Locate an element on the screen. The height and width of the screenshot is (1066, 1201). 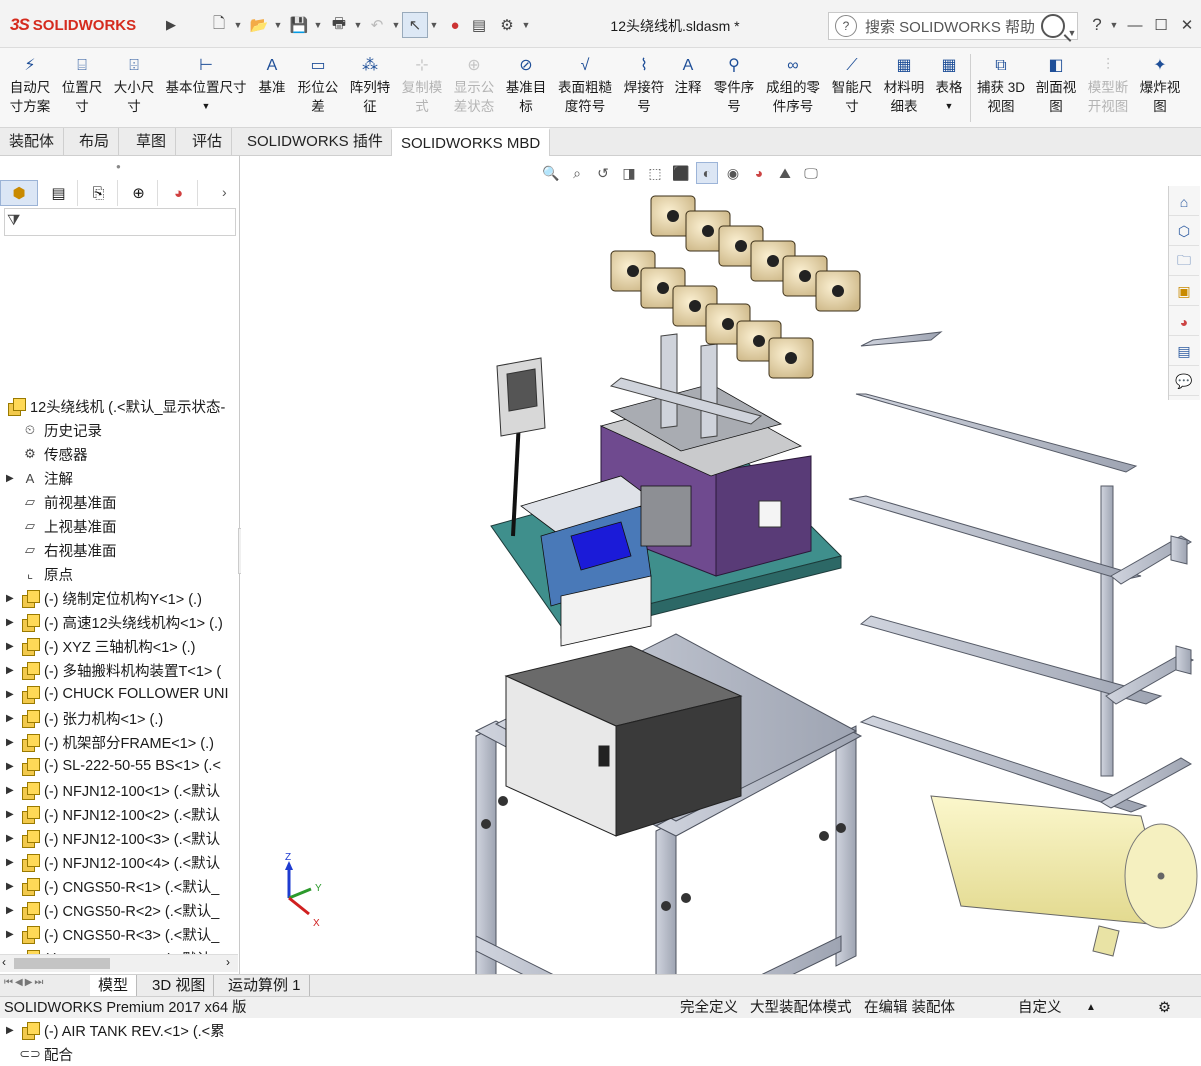
undo-dropdown-icon: ▼ is located at coordinates (396, 25).